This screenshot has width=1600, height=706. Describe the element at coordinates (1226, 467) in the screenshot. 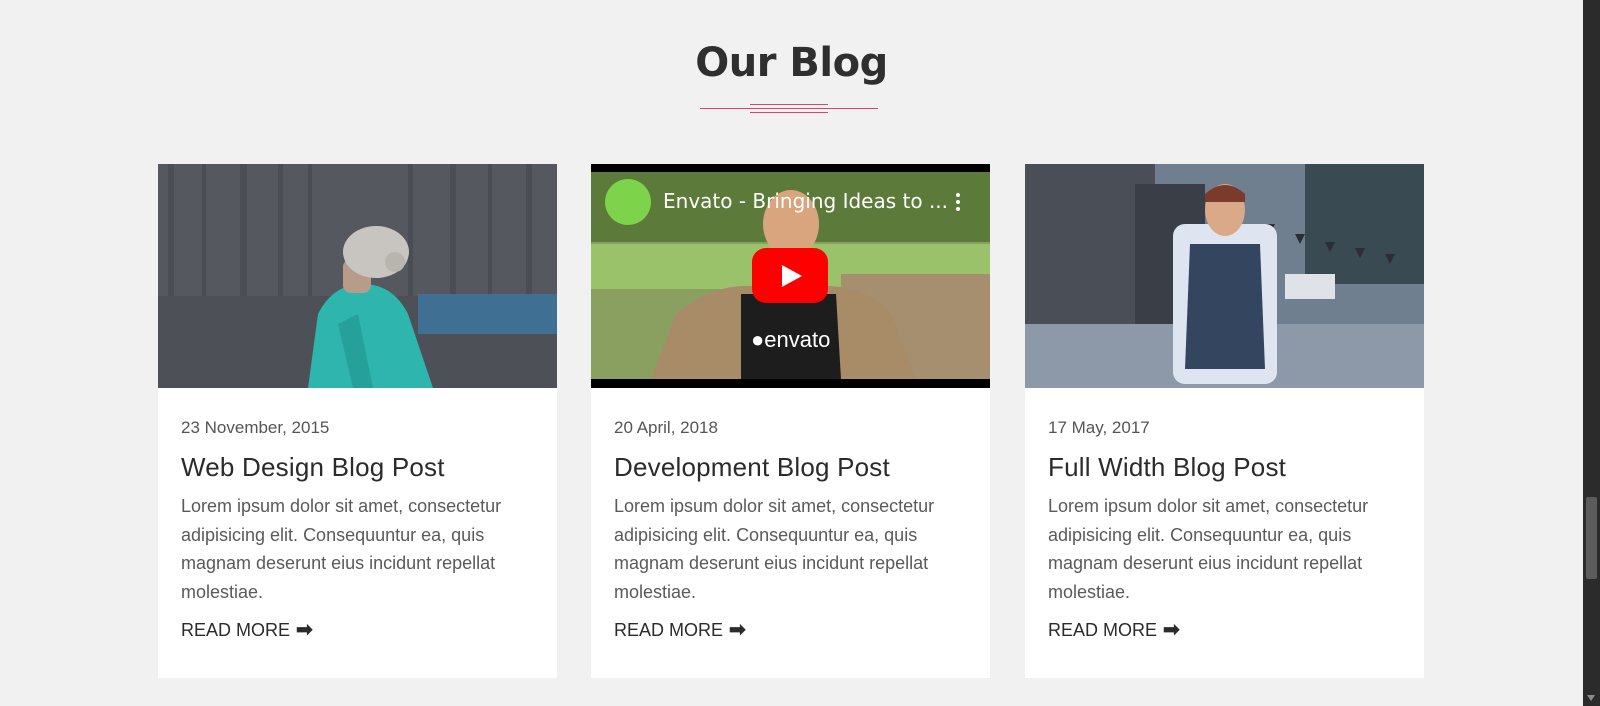

I see `post-title: Full Width Blog Post` at that location.